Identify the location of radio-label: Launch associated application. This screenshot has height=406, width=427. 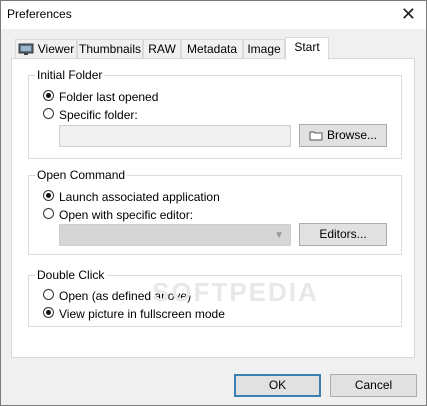
(139, 197).